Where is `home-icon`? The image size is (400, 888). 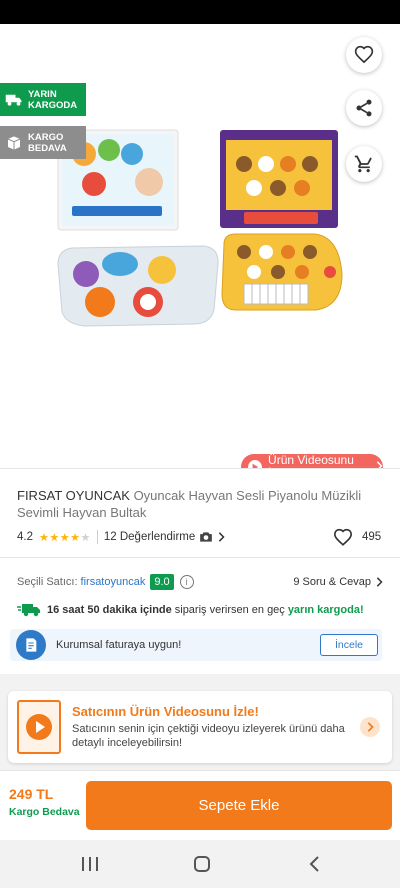
home-icon is located at coordinates (202, 864).